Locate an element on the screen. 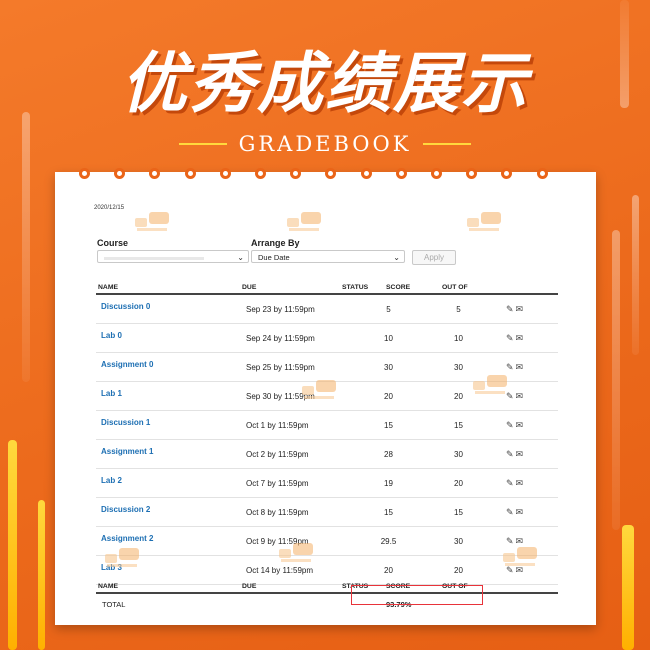  score-value: 19 is located at coordinates (388, 483).